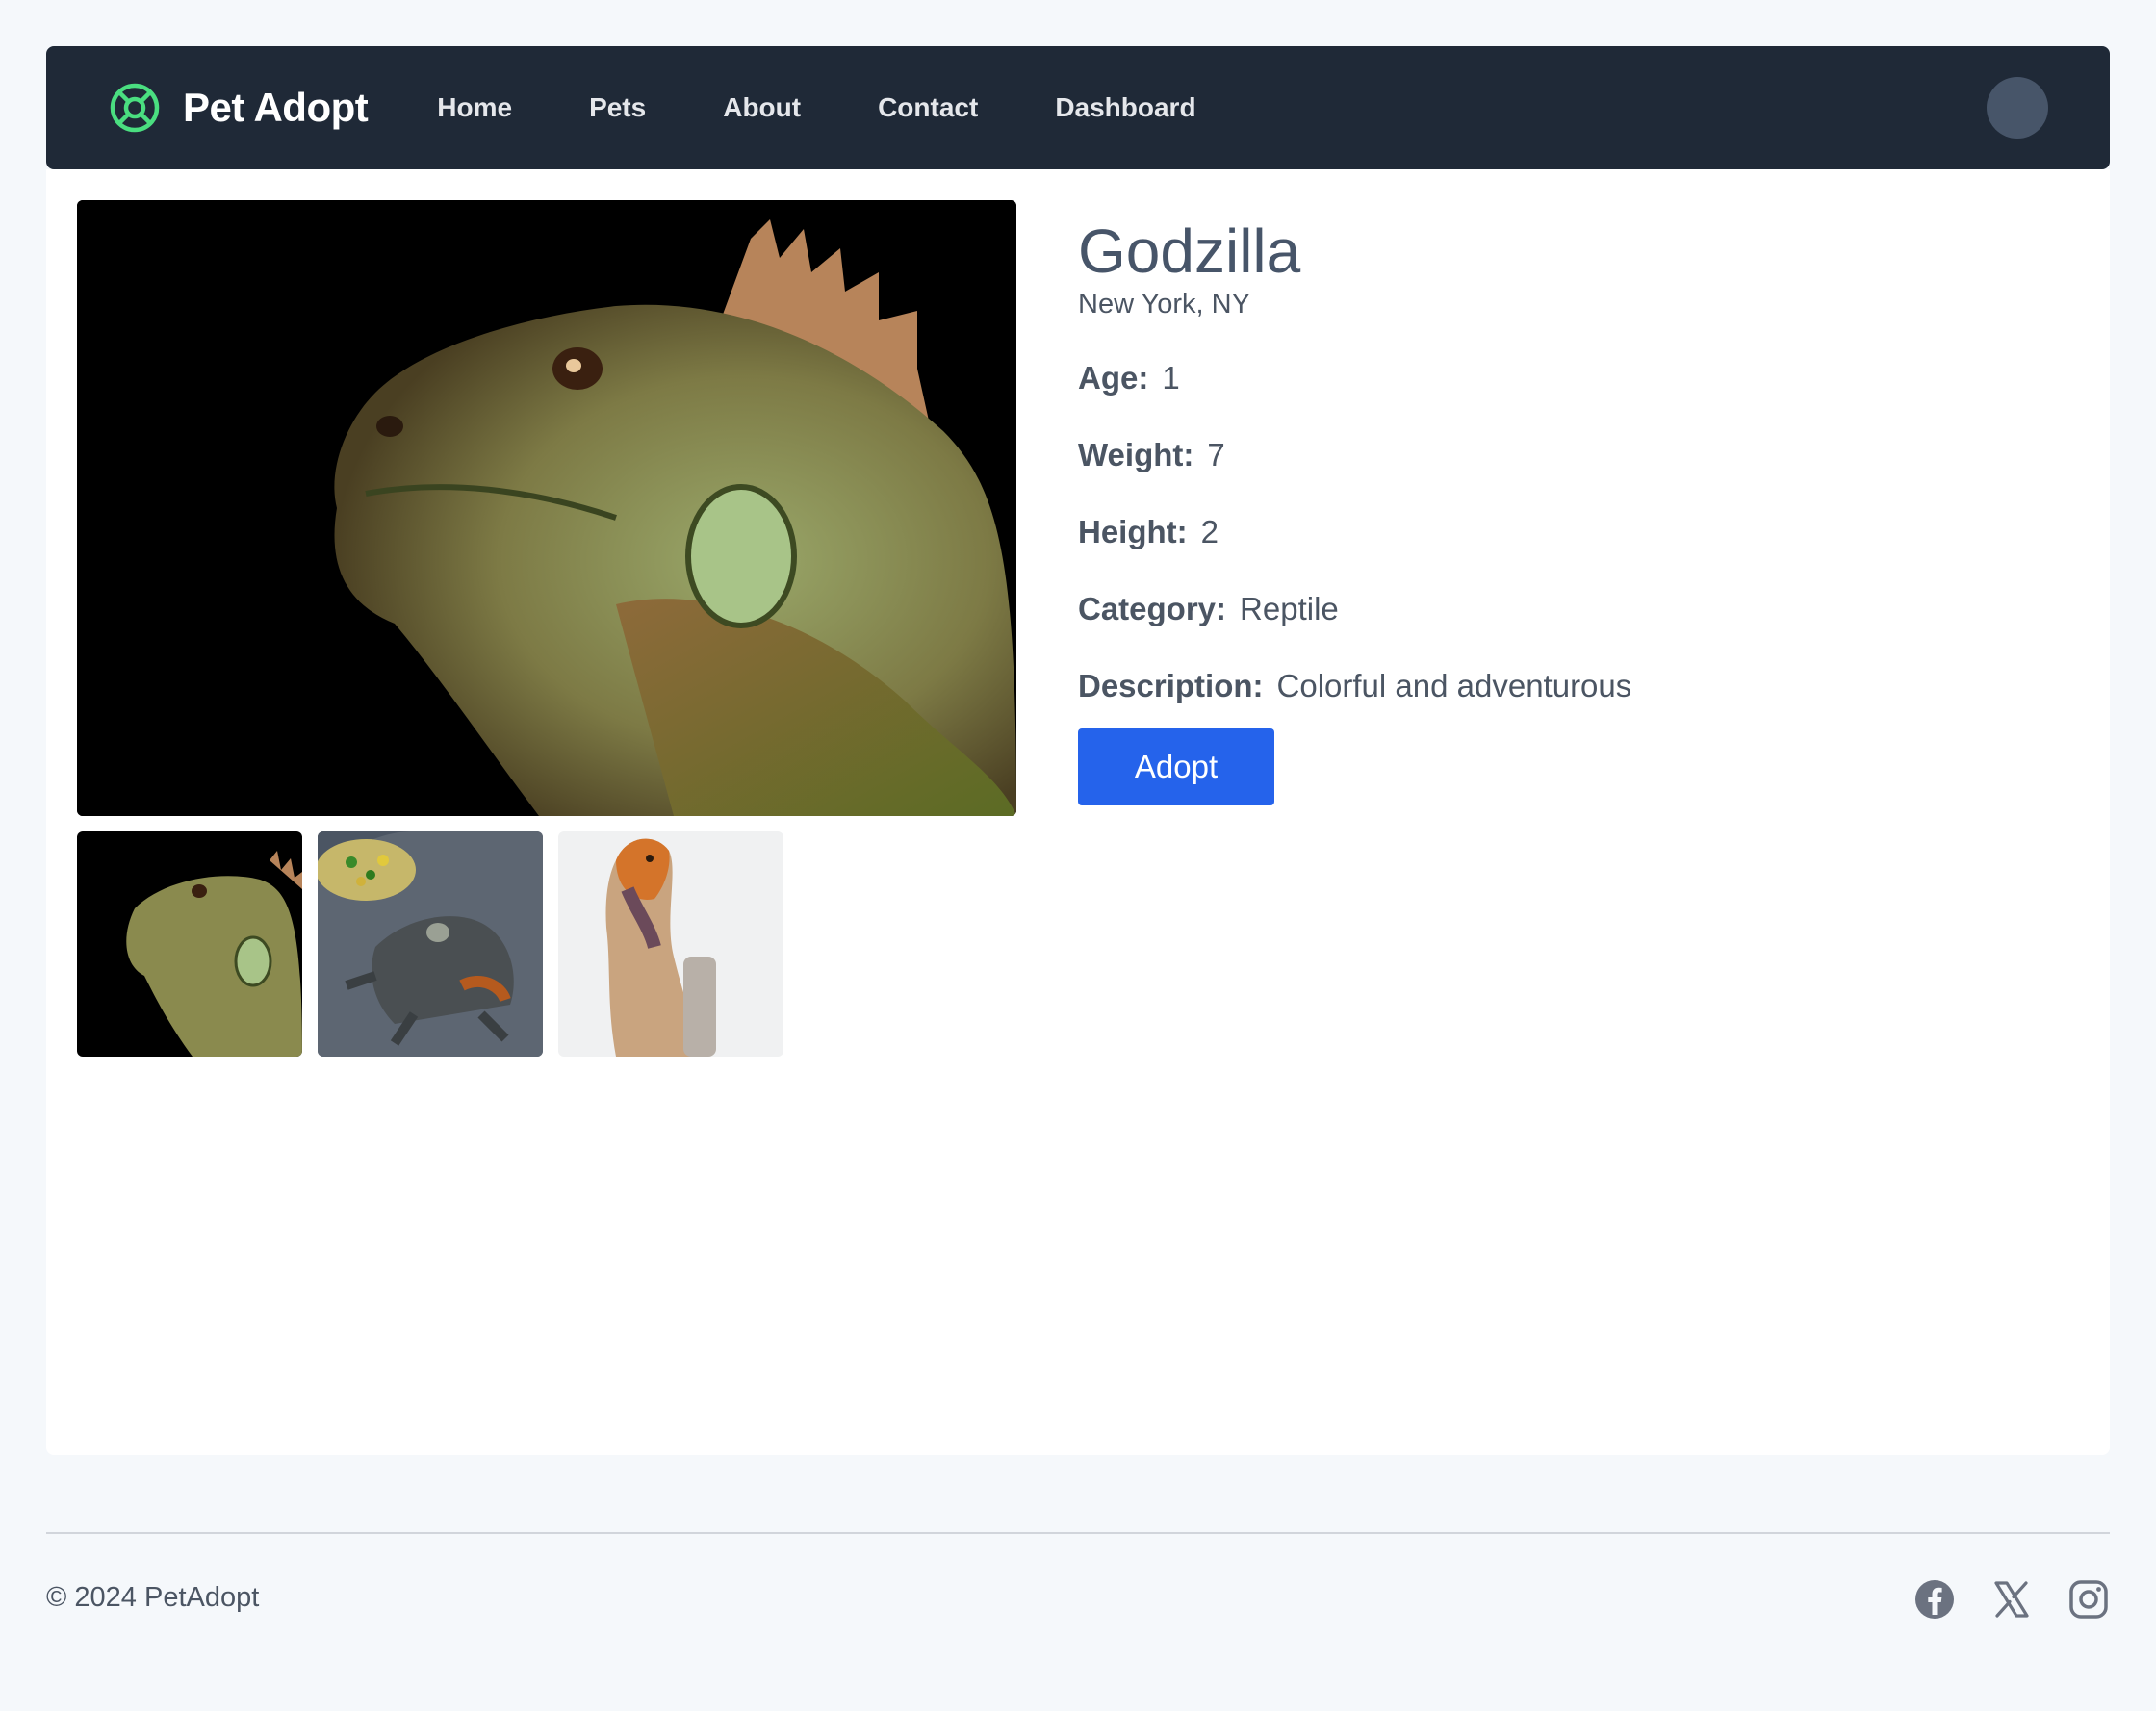 The height and width of the screenshot is (1711, 2156). What do you see at coordinates (1559, 455) in the screenshot?
I see `field-weight: Weight: 7` at bounding box center [1559, 455].